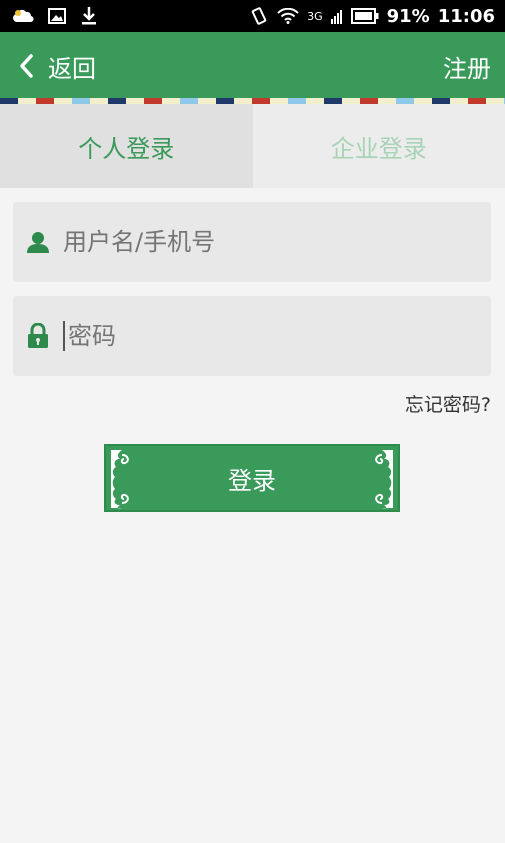 This screenshot has width=505, height=843. I want to click on signal-icon, so click(336, 16).